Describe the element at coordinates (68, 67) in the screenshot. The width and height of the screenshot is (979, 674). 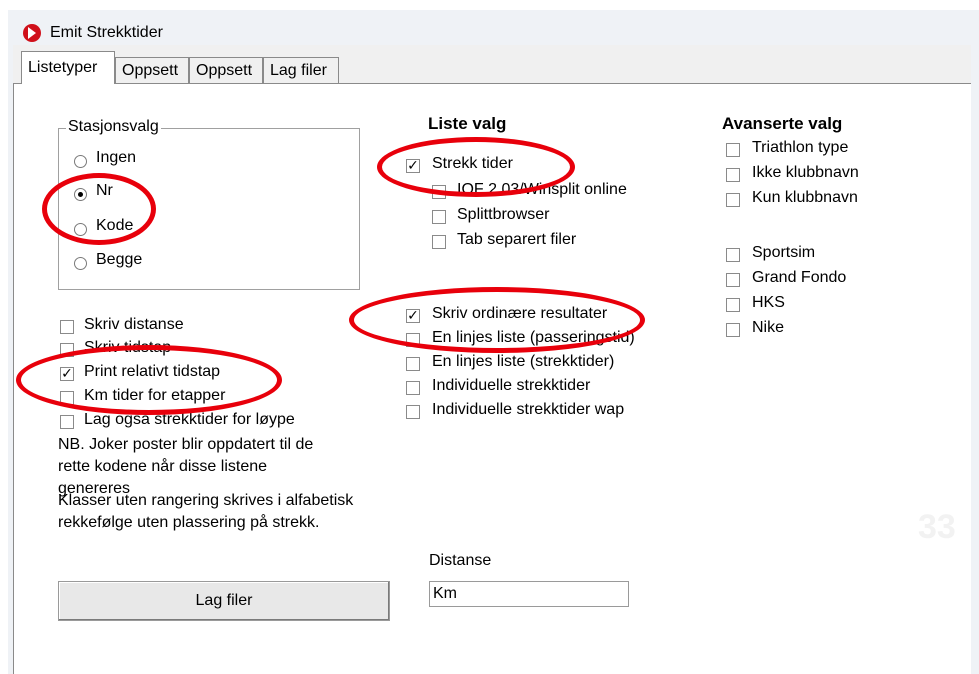
I see `tab-listetyper: Listetyper` at that location.